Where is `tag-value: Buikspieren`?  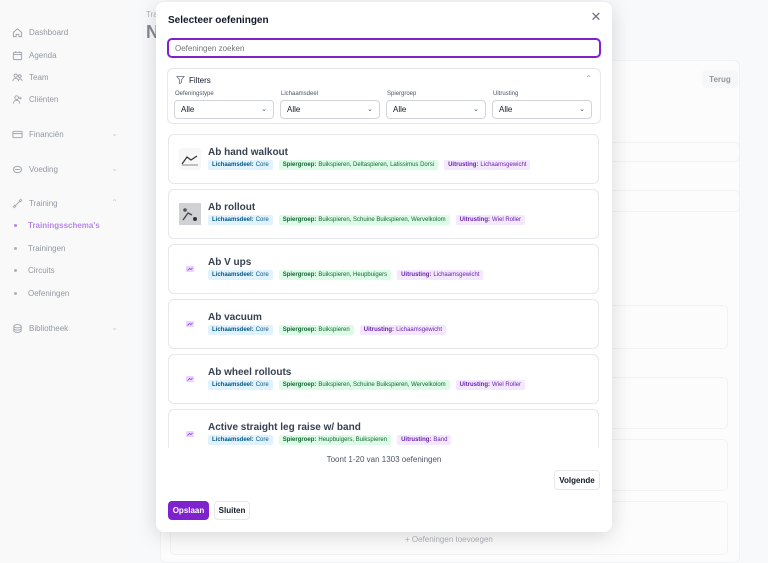 tag-value: Buikspieren is located at coordinates (334, 330).